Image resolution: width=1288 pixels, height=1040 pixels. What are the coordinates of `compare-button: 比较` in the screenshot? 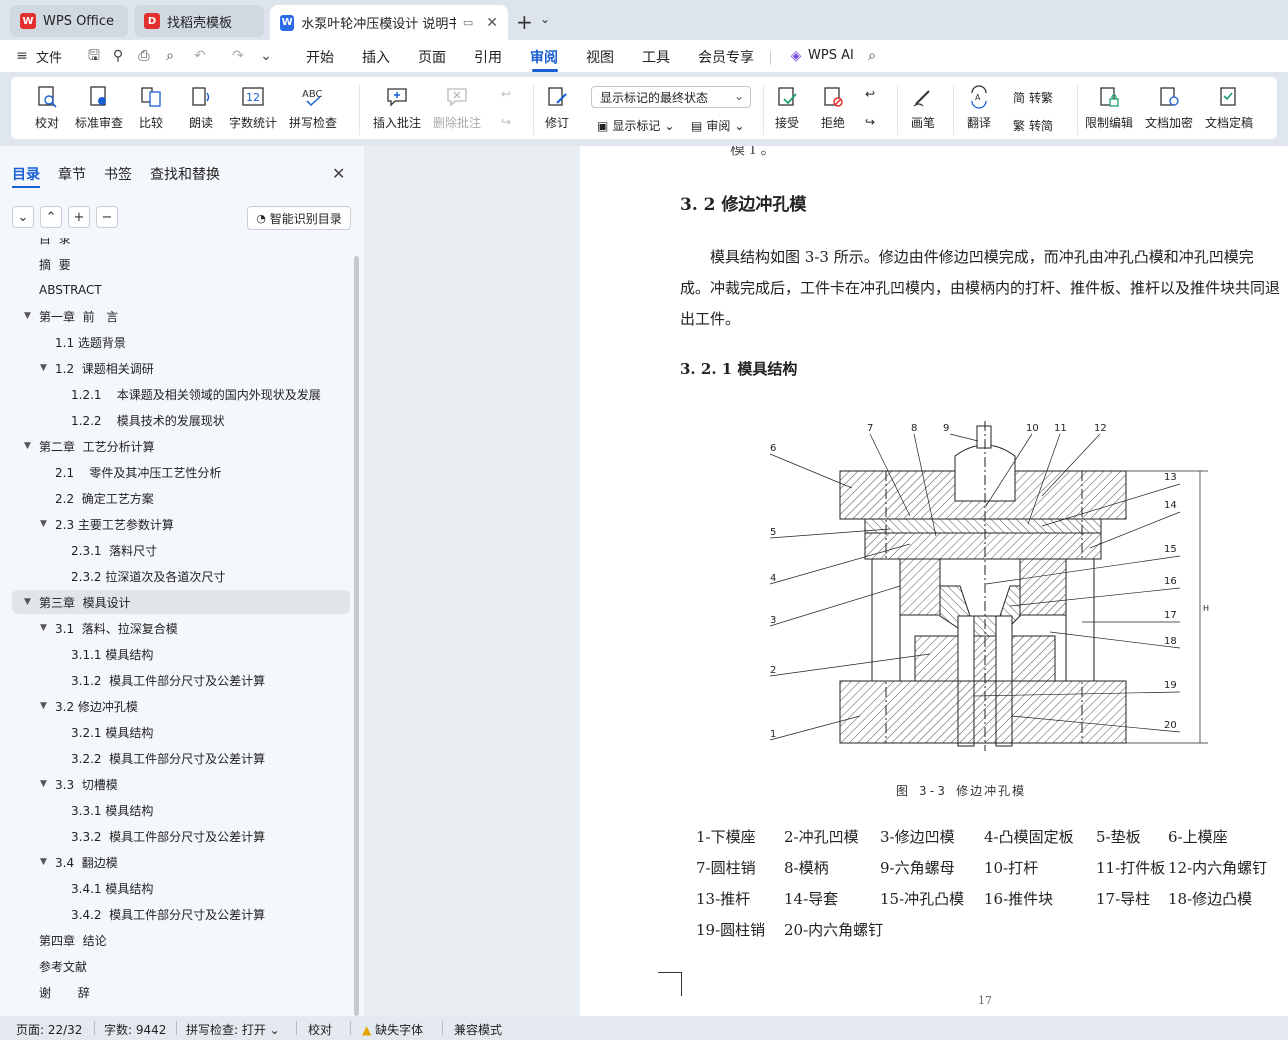 It's located at (151, 107).